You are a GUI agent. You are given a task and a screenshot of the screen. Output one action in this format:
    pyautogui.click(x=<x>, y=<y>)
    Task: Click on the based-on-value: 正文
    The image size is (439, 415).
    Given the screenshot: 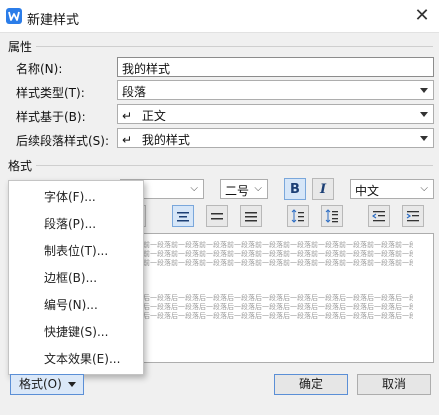 What is the action you would take?
    pyautogui.click(x=153, y=116)
    